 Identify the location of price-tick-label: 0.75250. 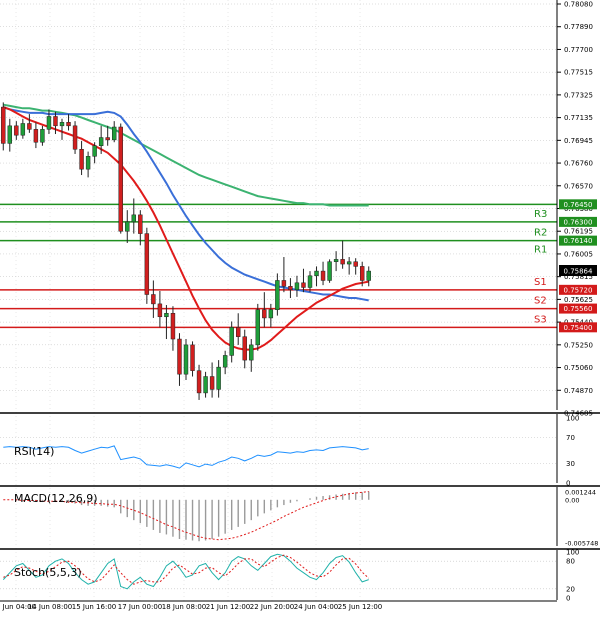
(578, 345).